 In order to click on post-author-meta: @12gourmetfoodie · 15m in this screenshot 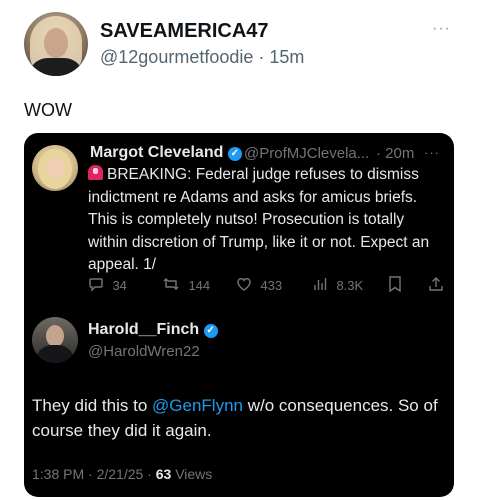, I will do `click(202, 57)`.